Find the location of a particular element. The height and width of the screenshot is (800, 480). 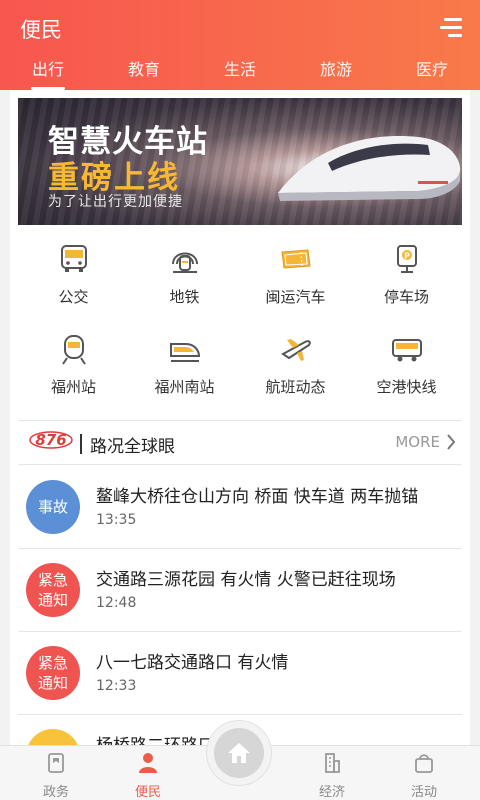

service-fuzhou-south: 福州南站 is located at coordinates (184, 363).